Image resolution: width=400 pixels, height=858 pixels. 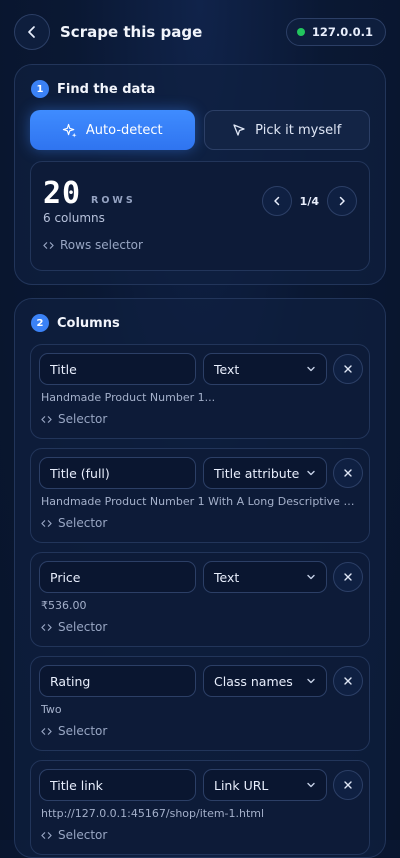 I want to click on section-title: Find the data, so click(x=106, y=89).